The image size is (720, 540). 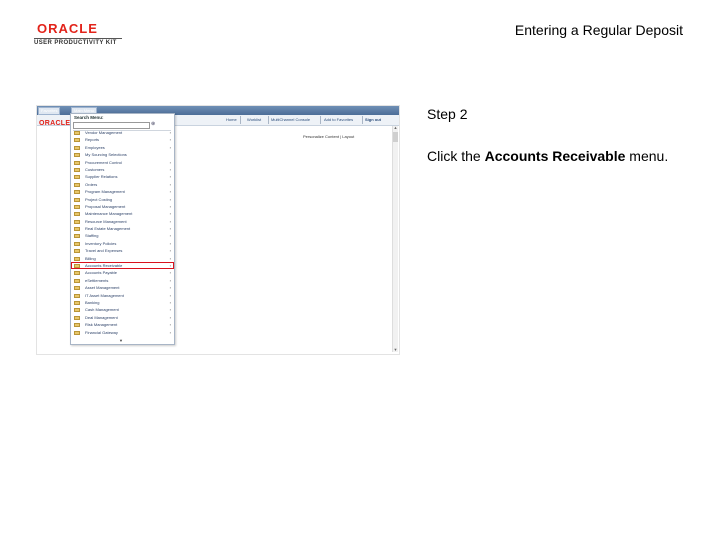 I want to click on menu-item: Inventory Policies ›, so click(x=122, y=243).